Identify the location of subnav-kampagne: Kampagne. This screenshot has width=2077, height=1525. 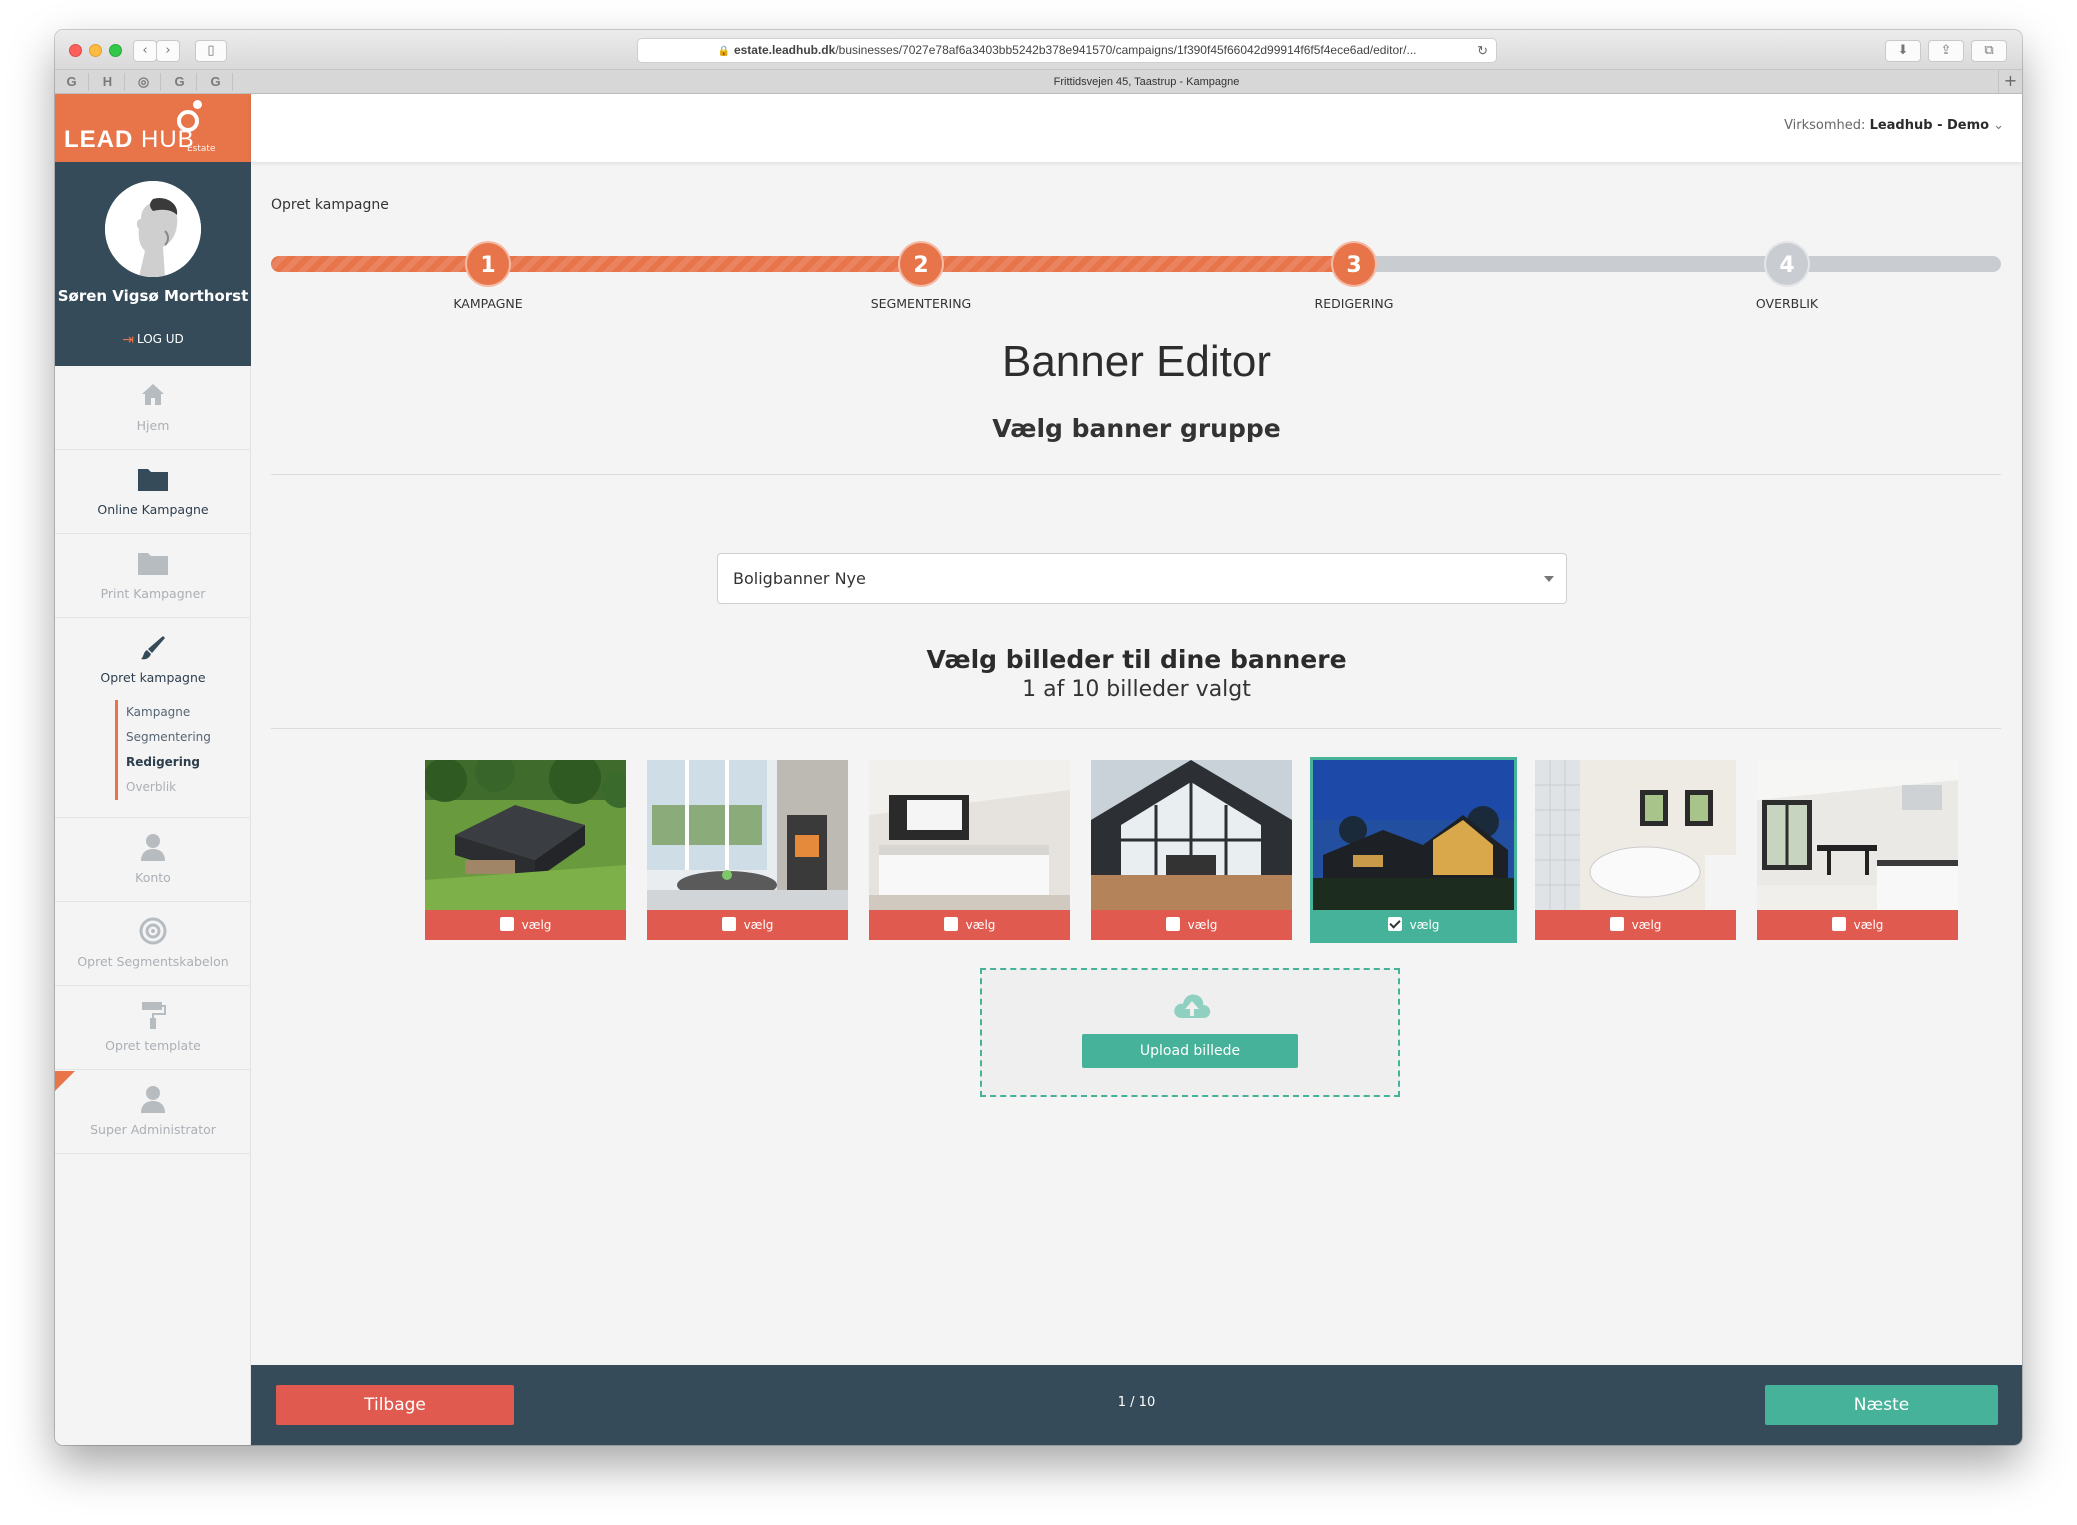
(168, 712).